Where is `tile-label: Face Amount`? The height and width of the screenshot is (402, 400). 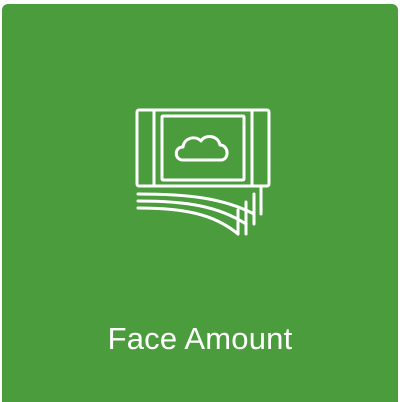 tile-label: Face Amount is located at coordinates (200, 338).